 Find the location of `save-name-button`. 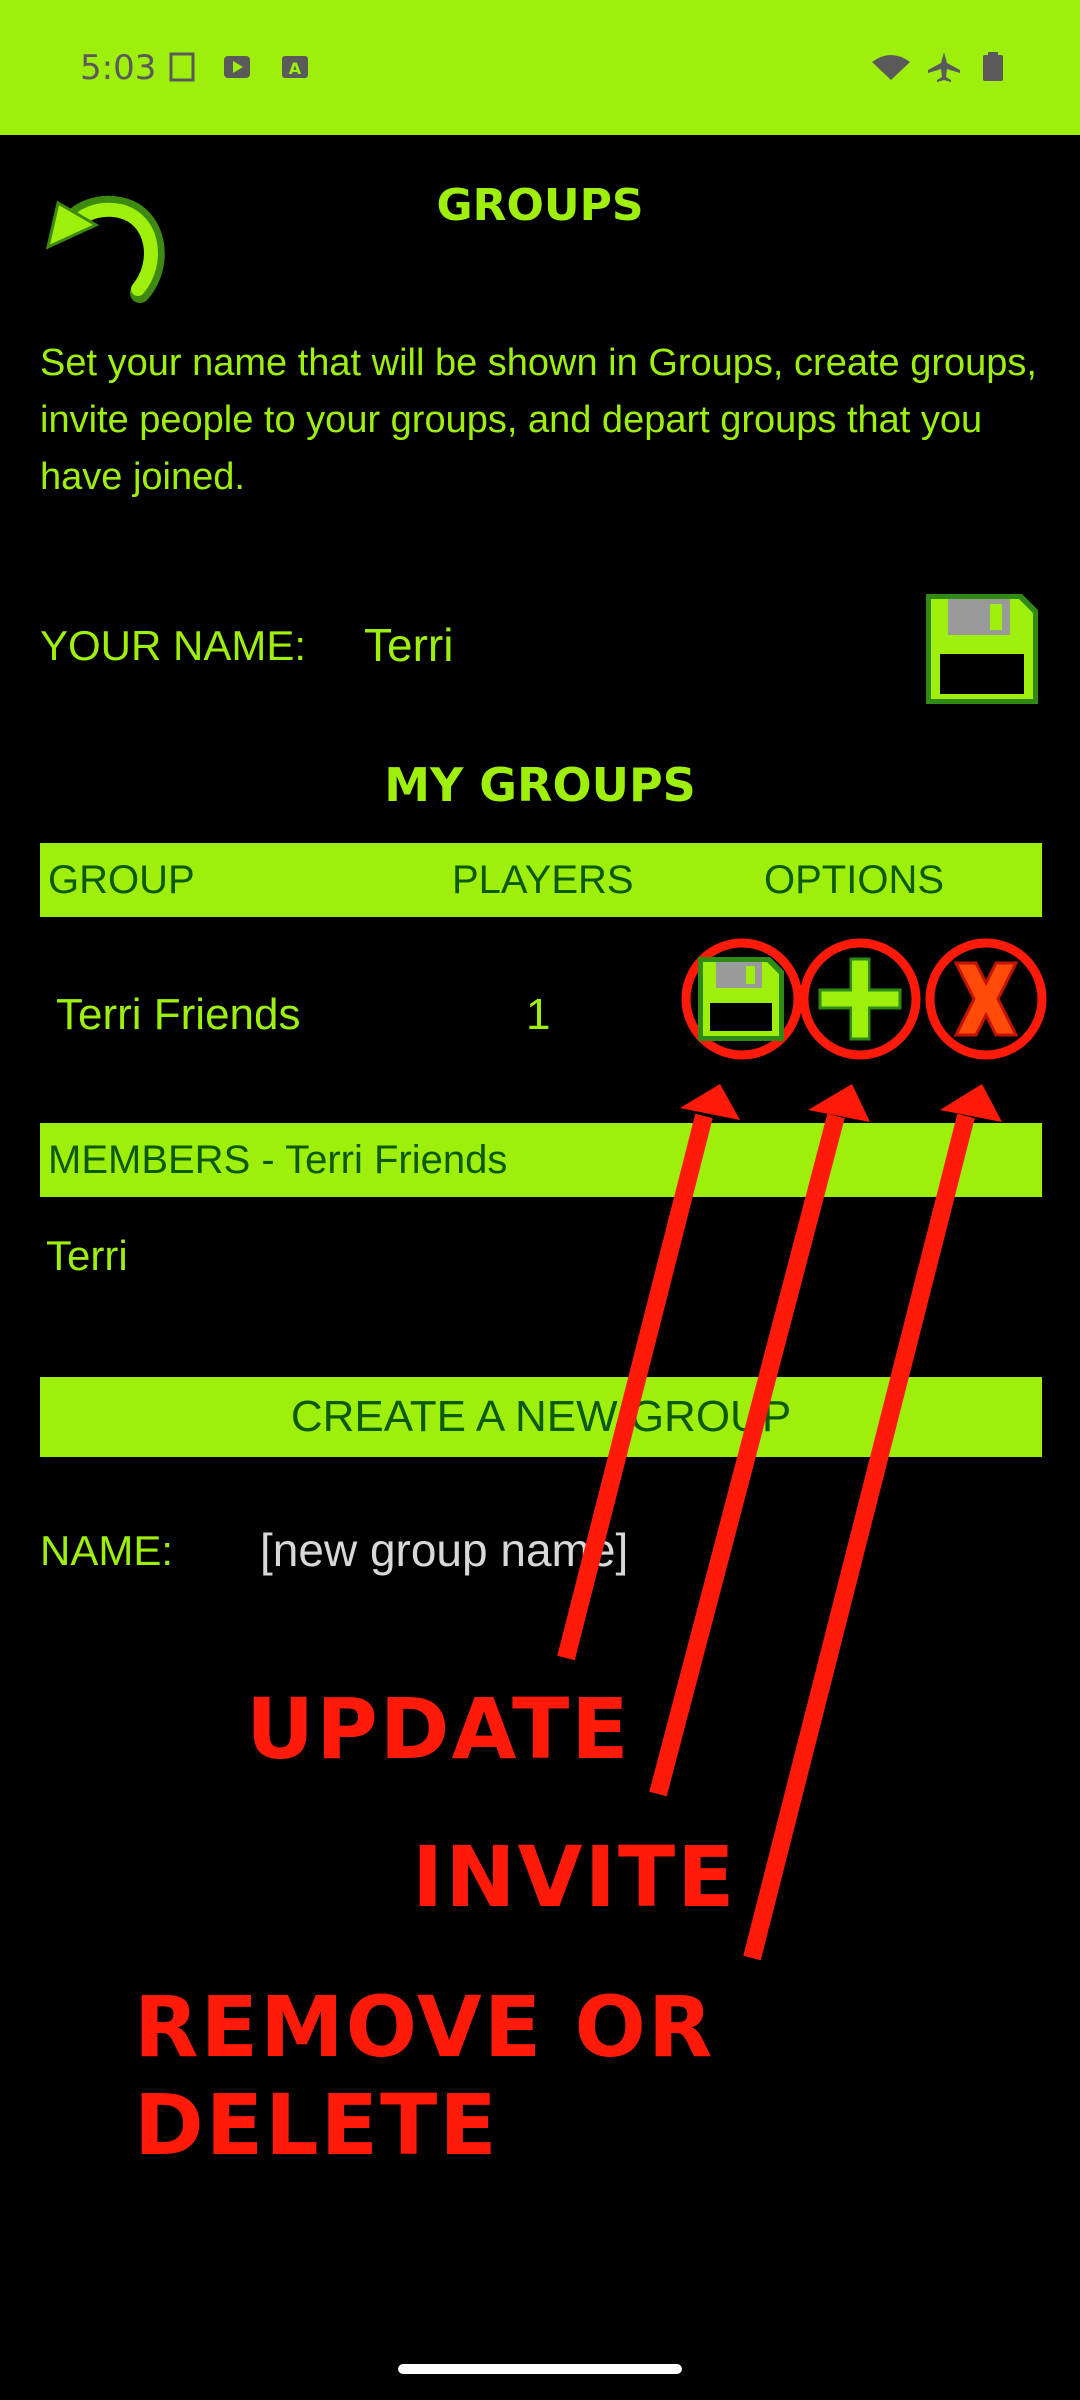

save-name-button is located at coordinates (982, 649).